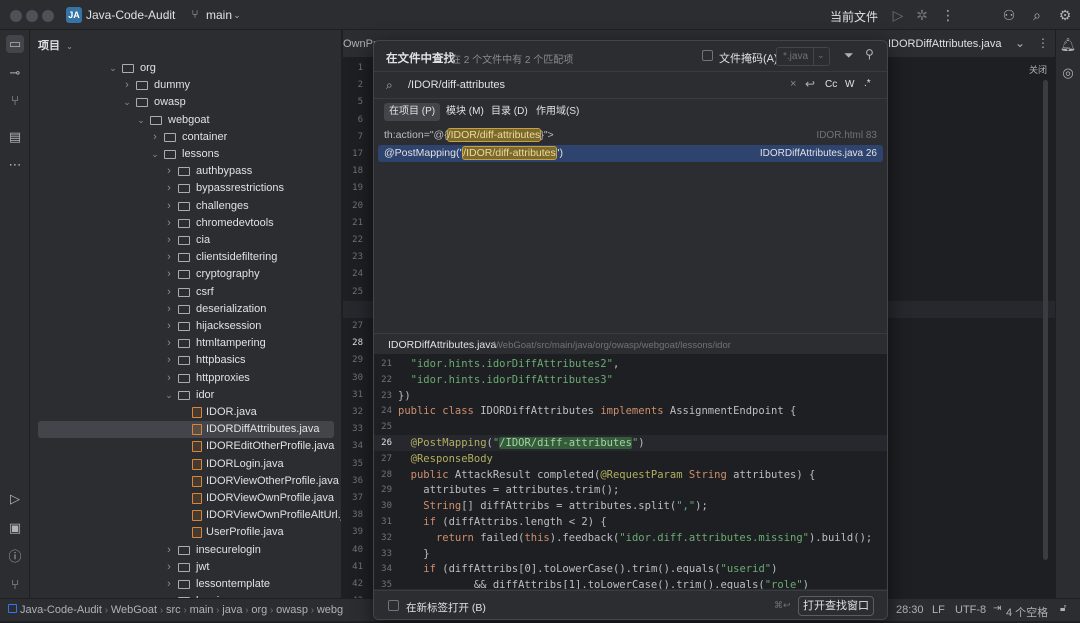 Image resolution: width=1080 pixels, height=623 pixels. I want to click on tree-item: › csrf, so click(185, 292).